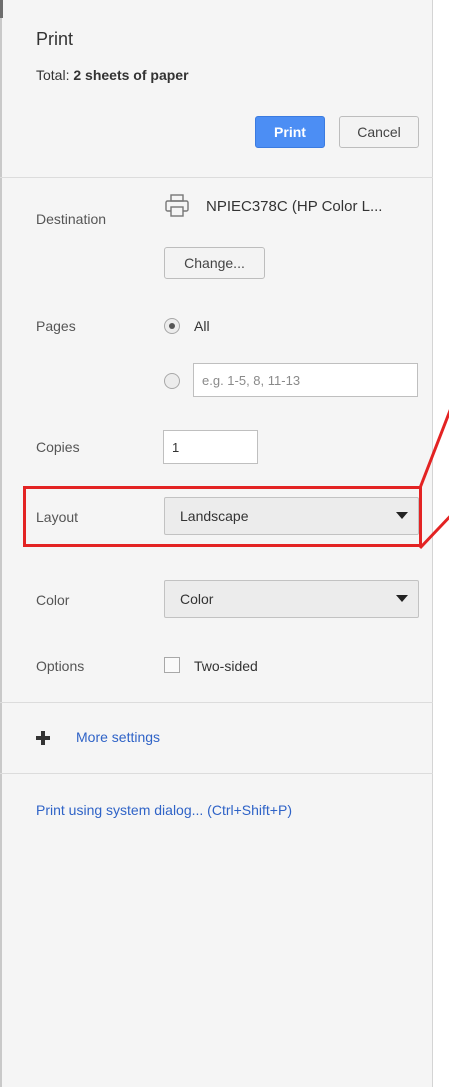 This screenshot has height=1087, width=449. I want to click on color-label: Color, so click(53, 600).